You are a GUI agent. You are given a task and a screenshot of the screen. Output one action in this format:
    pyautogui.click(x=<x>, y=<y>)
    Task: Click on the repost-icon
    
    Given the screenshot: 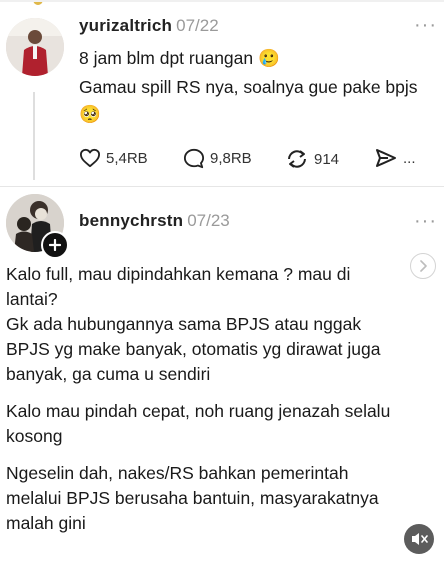 What is the action you would take?
    pyautogui.click(x=297, y=159)
    